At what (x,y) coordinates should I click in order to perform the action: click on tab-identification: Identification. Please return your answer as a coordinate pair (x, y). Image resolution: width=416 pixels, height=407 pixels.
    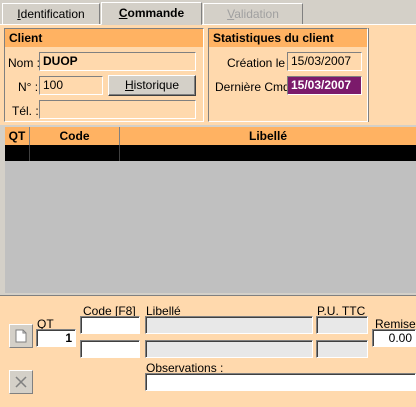
    Looking at the image, I should click on (51, 13).